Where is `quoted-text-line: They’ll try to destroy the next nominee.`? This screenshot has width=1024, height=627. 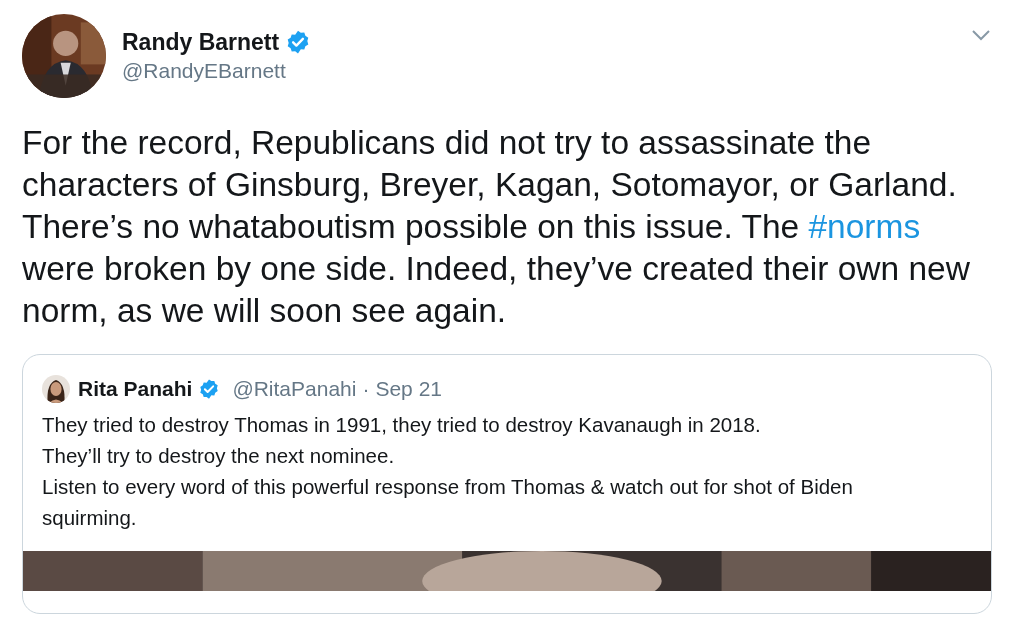
quoted-text-line: They’ll try to destroy the next nominee. is located at coordinates (219, 456).